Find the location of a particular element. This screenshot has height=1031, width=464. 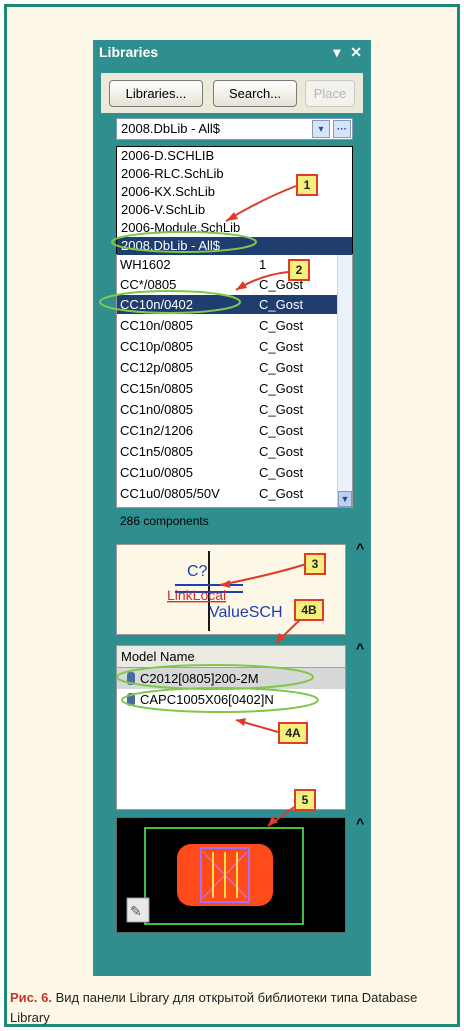

model-name: C2012[0805]200-2M is located at coordinates (199, 678).